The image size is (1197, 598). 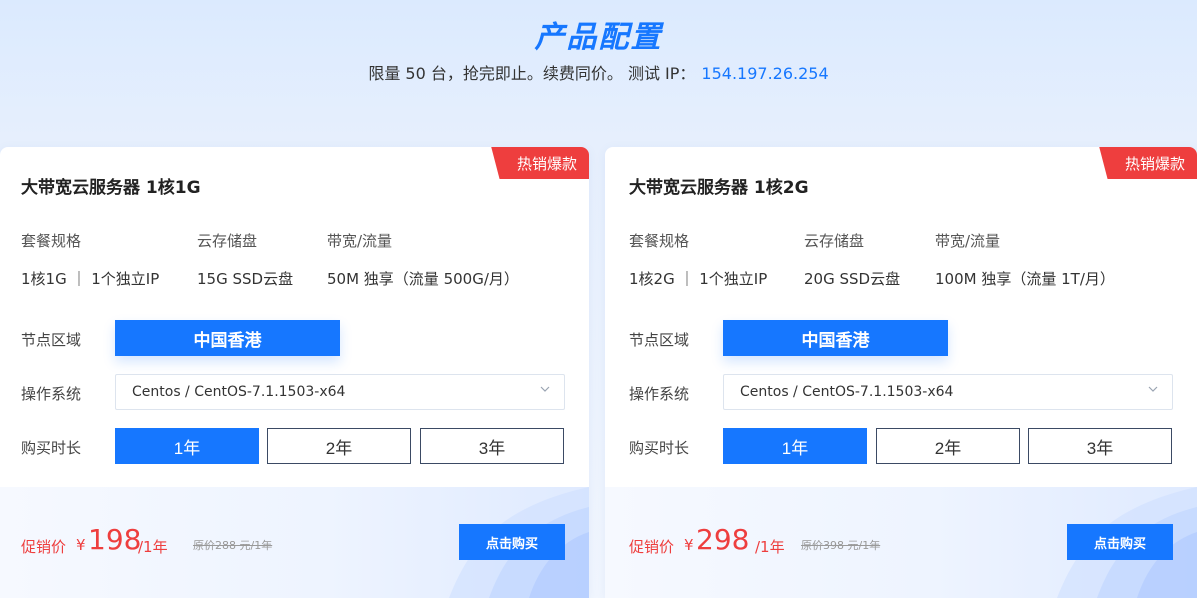 I want to click on test-ip: 154.197.26.254, so click(x=764, y=73).